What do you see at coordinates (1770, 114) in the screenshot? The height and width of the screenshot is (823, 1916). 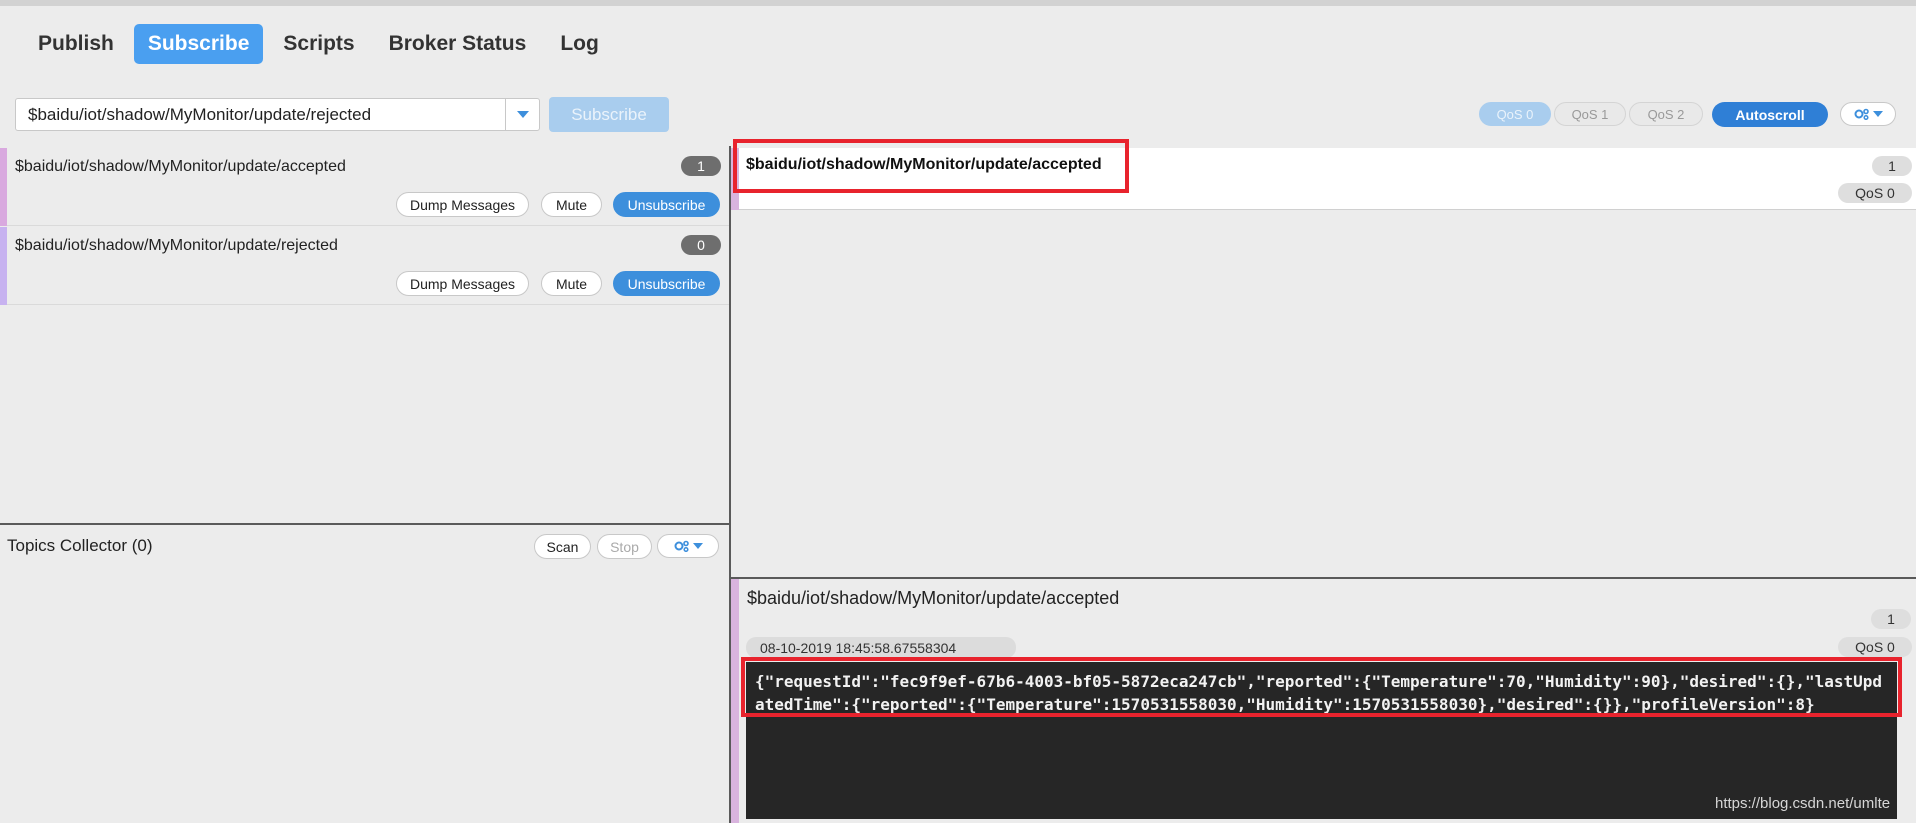 I see `autoscroll-button: Autoscroll` at bounding box center [1770, 114].